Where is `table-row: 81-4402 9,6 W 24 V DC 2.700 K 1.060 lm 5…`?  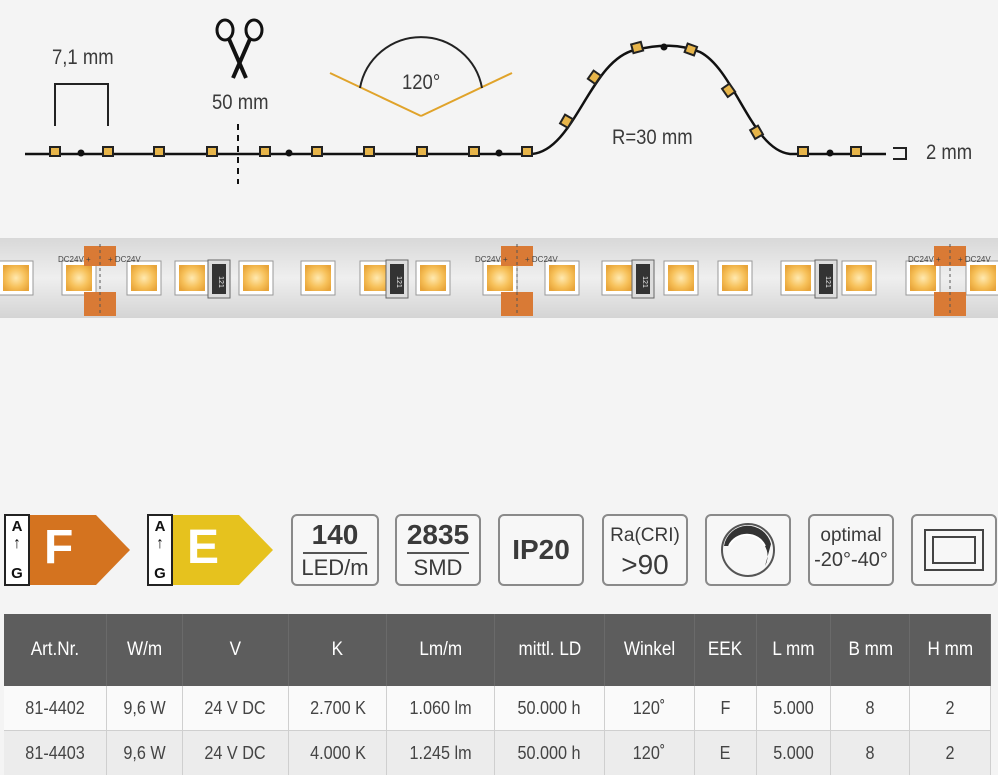
table-row: 81-4402 9,6 W 24 V DC 2.700 K 1.060 lm 5… is located at coordinates (497, 708).